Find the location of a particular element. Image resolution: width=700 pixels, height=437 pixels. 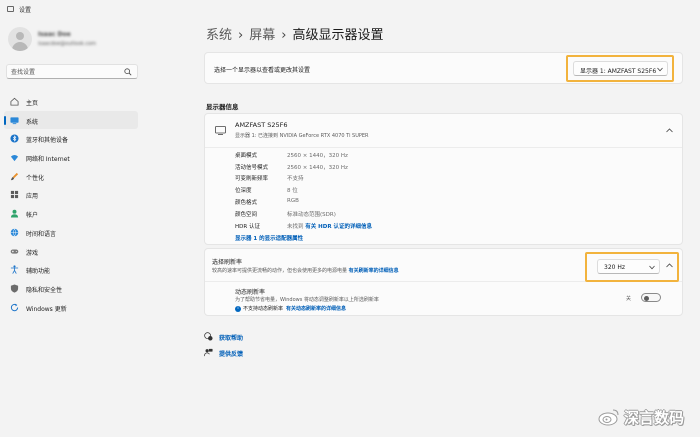

monitor-icon is located at coordinates (220, 130).